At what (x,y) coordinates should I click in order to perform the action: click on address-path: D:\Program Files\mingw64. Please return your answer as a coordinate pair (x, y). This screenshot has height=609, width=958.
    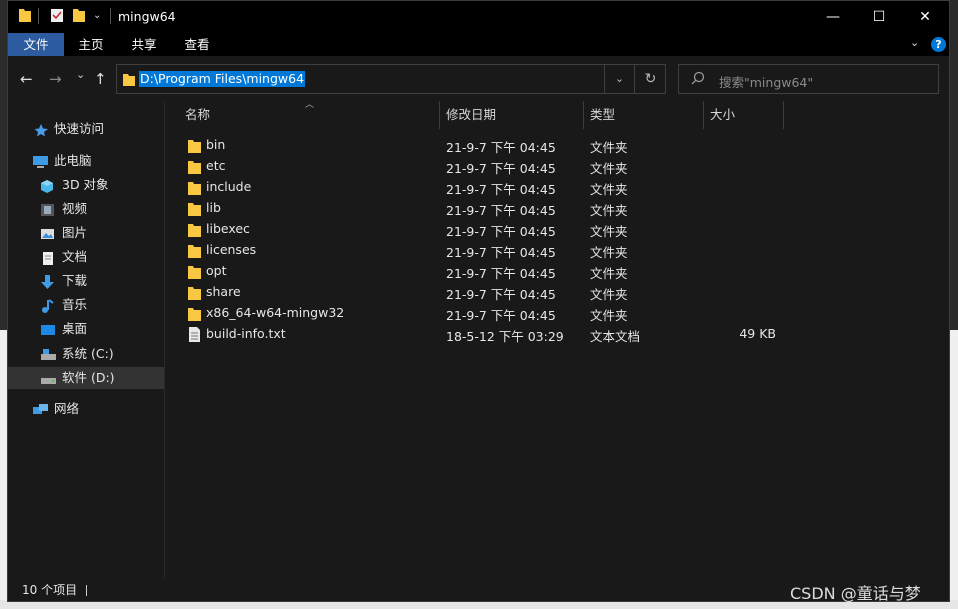
    Looking at the image, I should click on (222, 79).